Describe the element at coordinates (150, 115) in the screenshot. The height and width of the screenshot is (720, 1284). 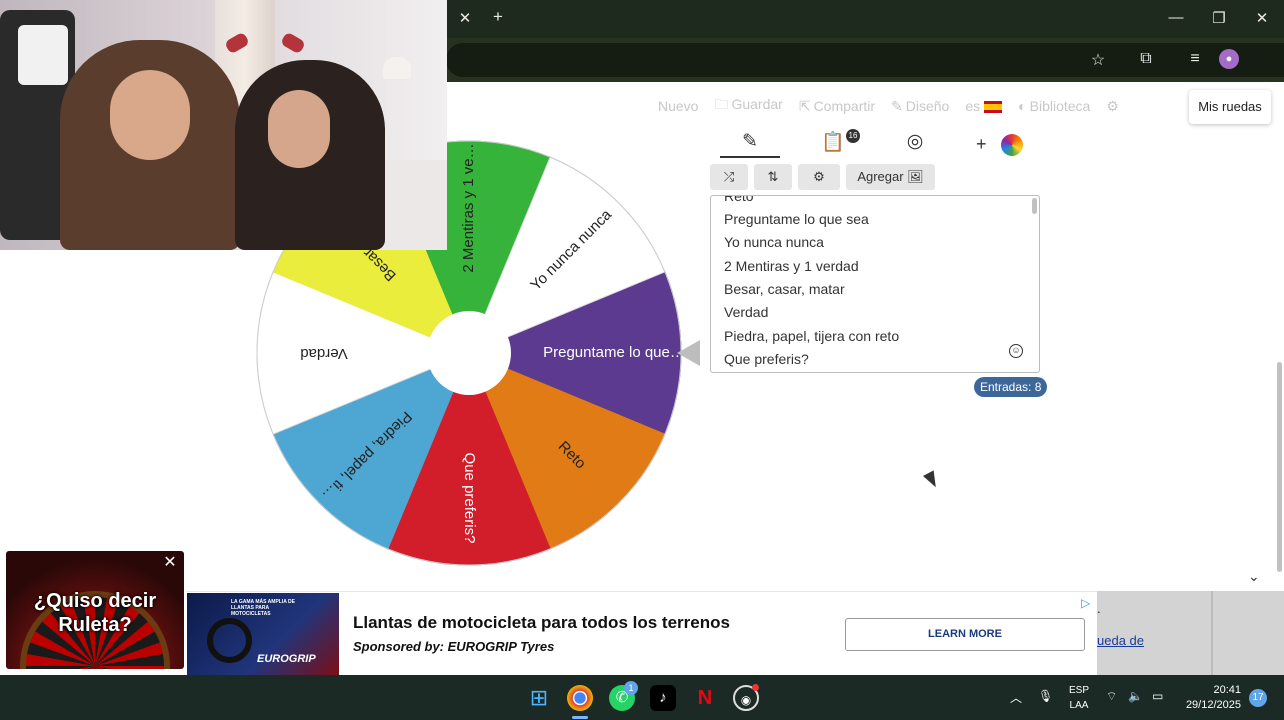
I see `webcam-person-1-face` at that location.